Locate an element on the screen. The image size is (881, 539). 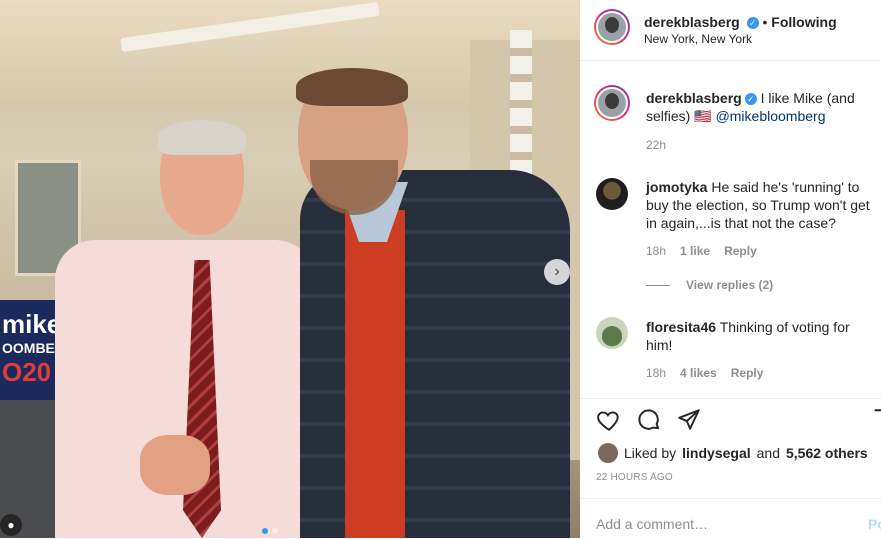
comment-meta: 18h 4 likes Reply is located at coordinates (704, 373).